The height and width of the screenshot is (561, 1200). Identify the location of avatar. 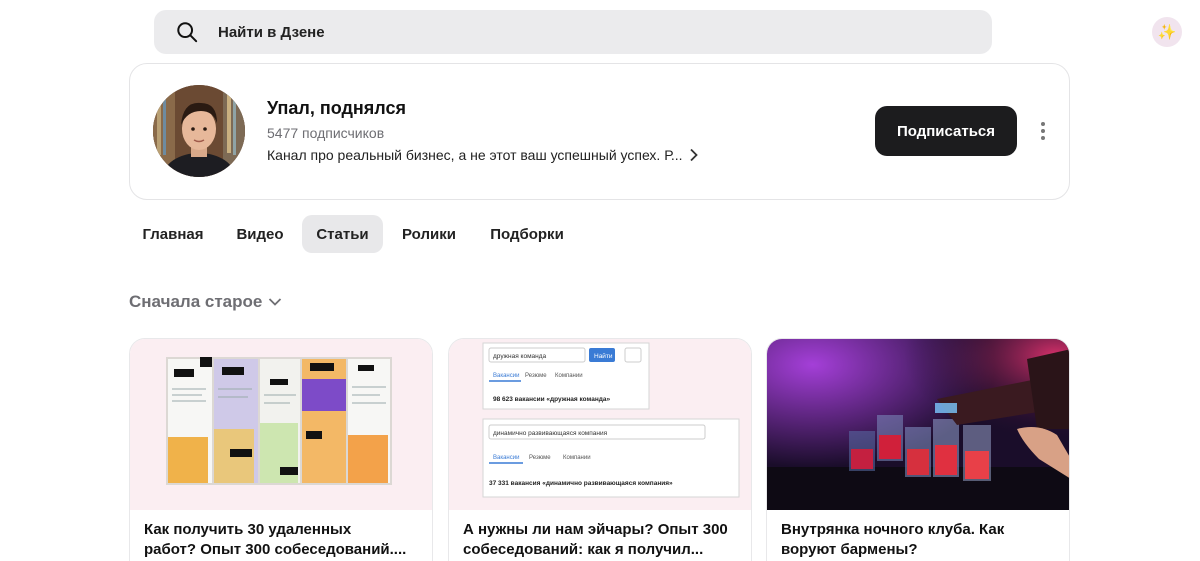
(199, 131).